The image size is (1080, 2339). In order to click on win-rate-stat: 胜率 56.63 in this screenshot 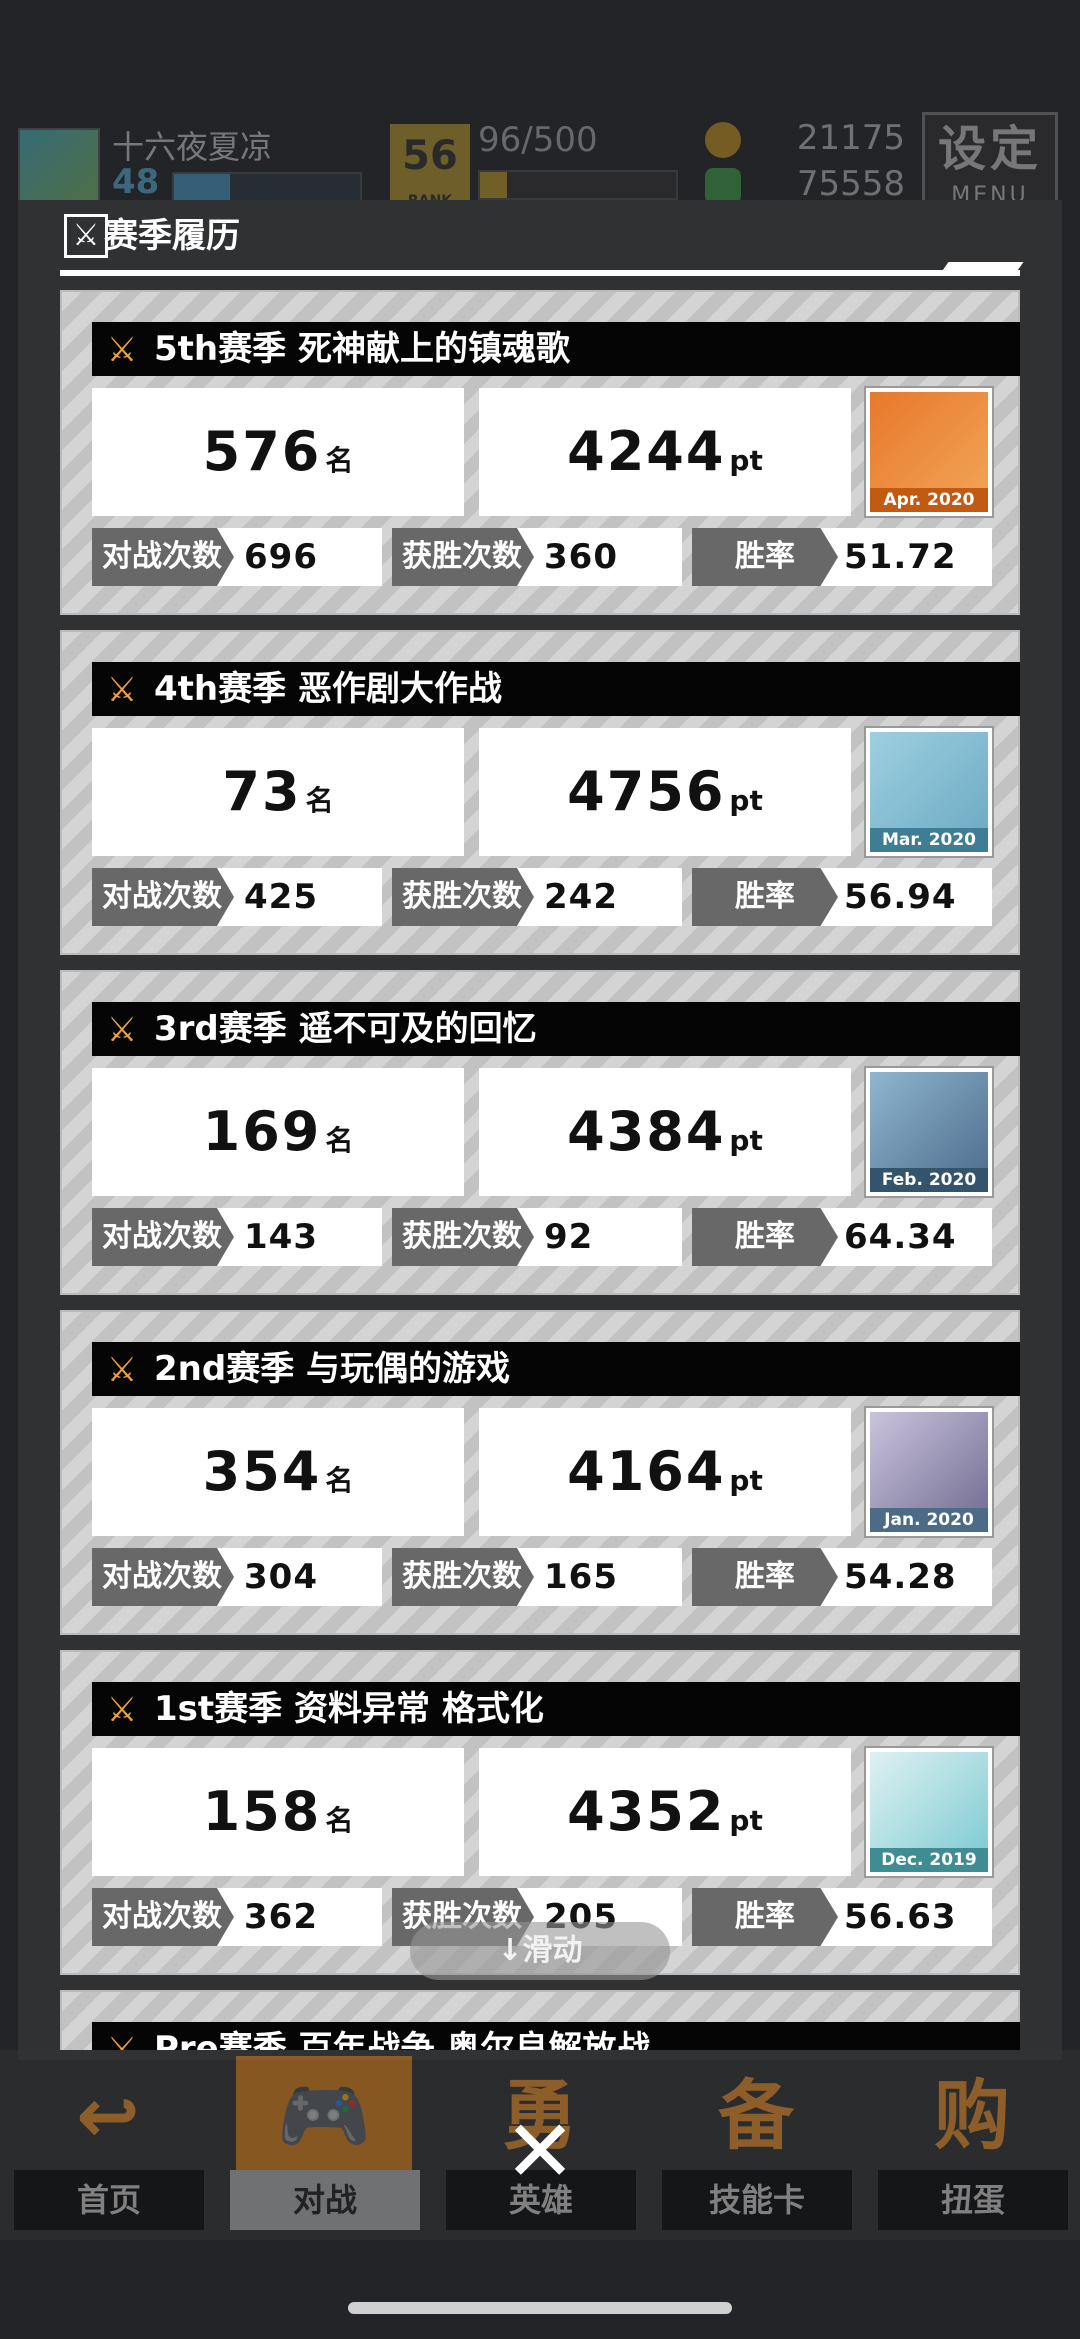, I will do `click(842, 1917)`.